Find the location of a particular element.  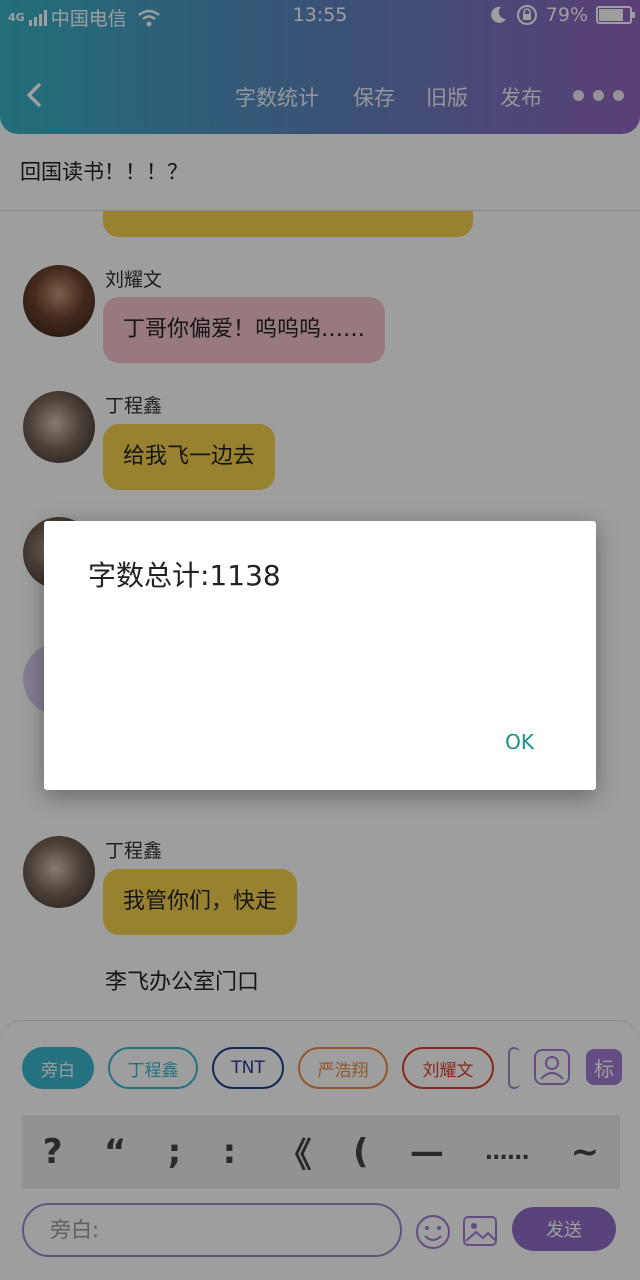

ok-button: OK is located at coordinates (519, 742).